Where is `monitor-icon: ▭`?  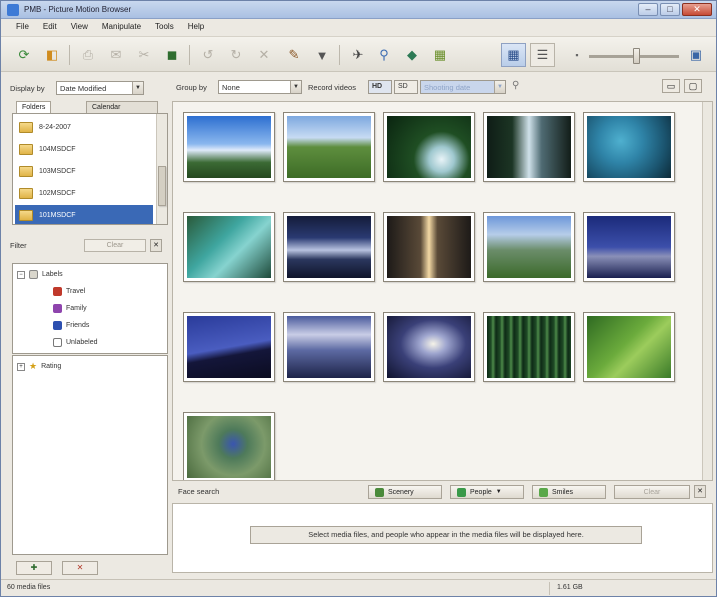
monitor-icon: ▭ is located at coordinates (671, 86).